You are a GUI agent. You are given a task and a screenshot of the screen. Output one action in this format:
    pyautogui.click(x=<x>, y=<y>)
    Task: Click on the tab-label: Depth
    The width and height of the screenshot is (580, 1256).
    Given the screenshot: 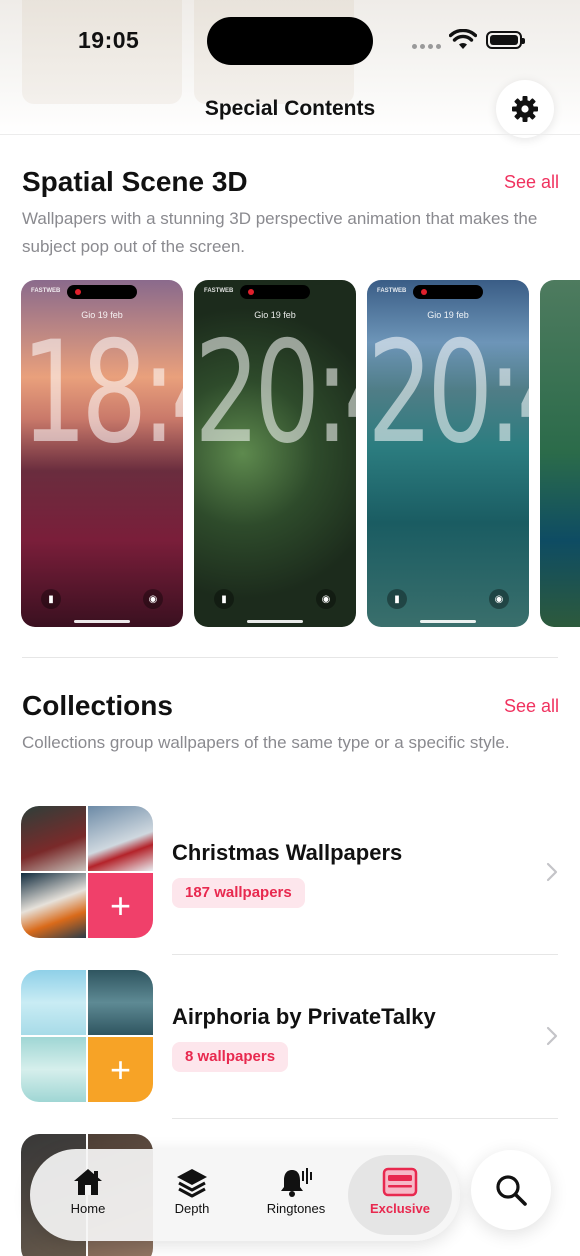 What is the action you would take?
    pyautogui.click(x=192, y=1208)
    